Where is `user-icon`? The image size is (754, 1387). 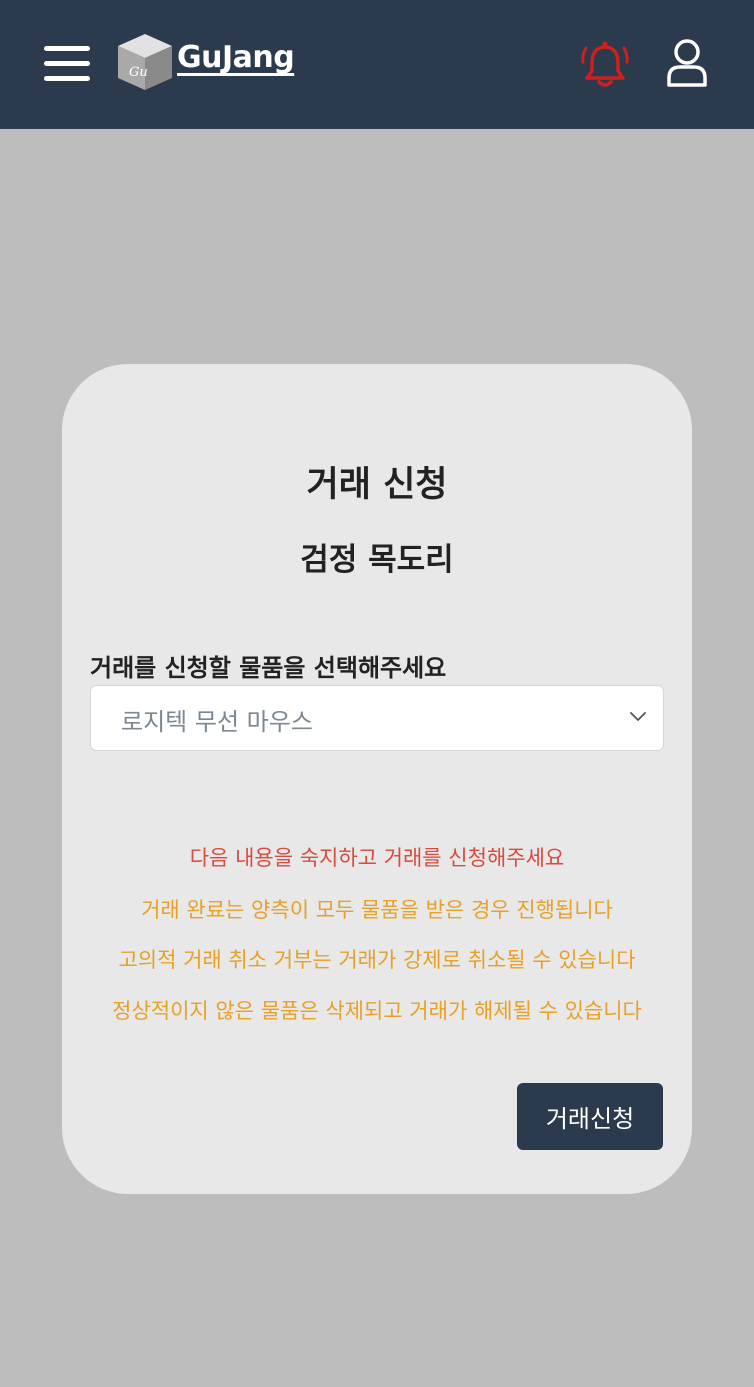 user-icon is located at coordinates (687, 64).